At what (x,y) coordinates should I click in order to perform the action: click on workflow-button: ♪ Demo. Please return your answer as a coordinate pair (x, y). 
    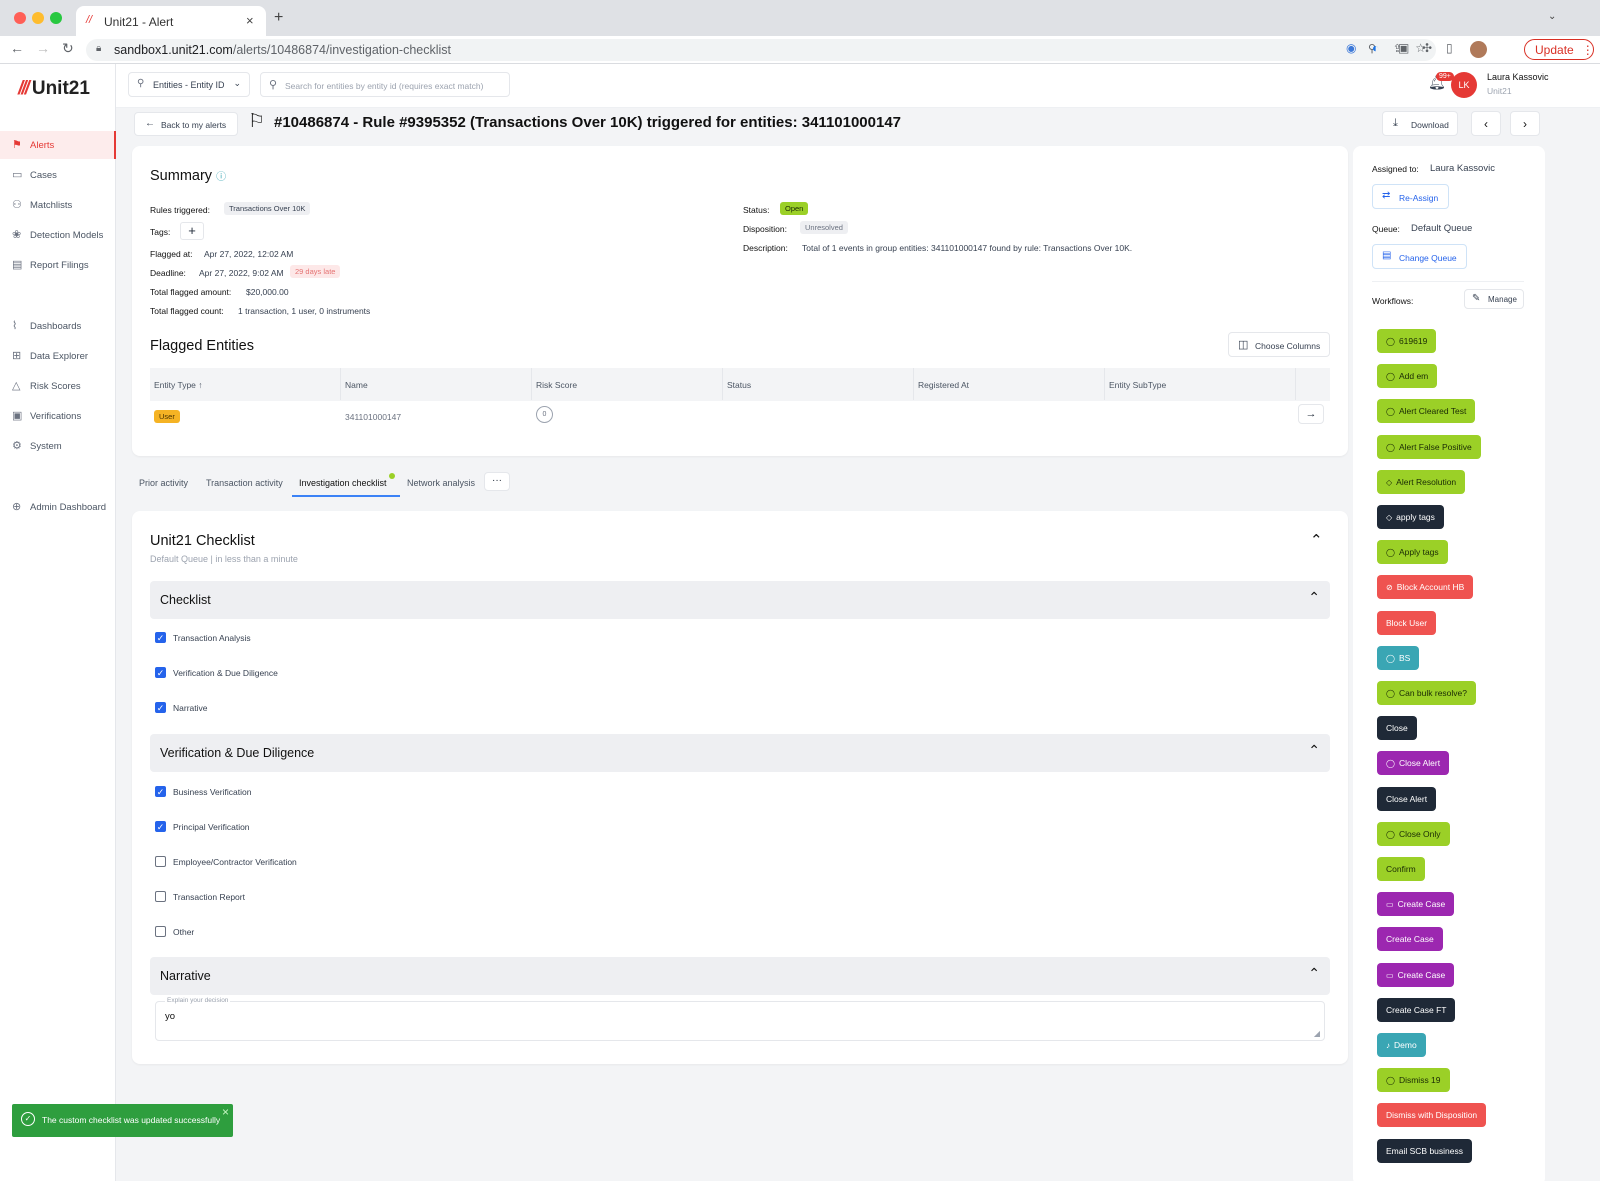
    Looking at the image, I should click on (1401, 1045).